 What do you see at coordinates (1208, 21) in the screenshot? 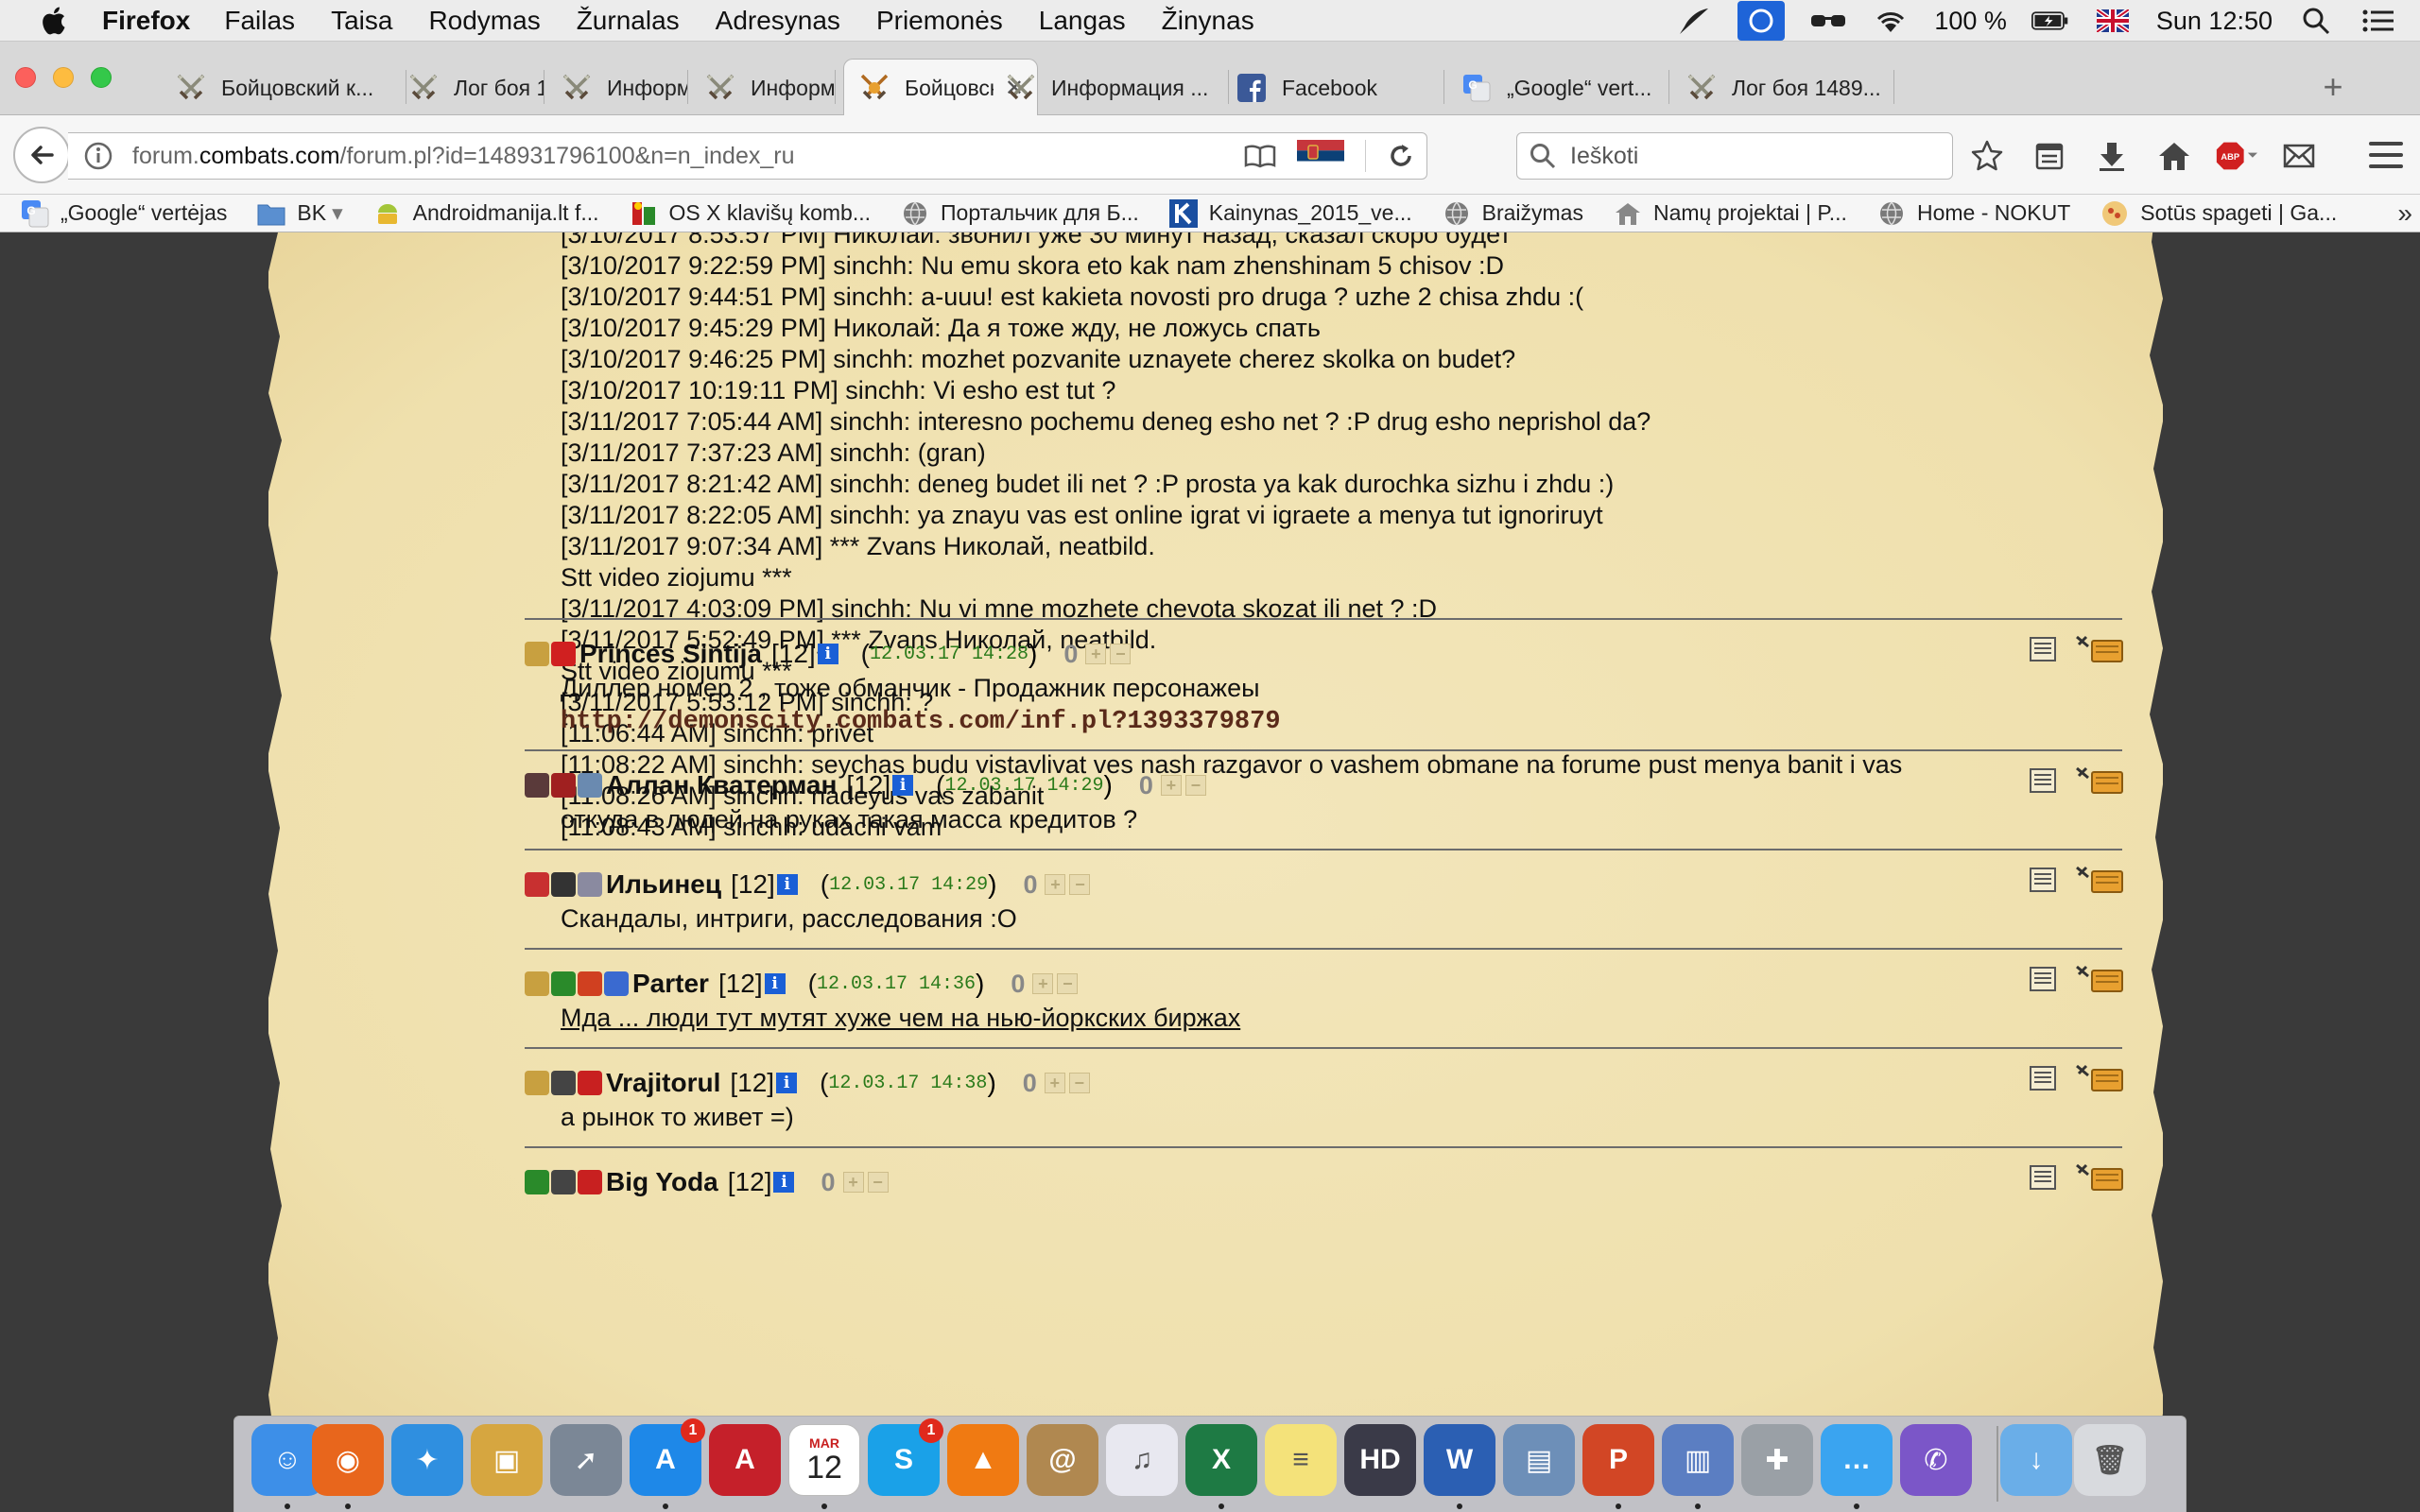
I see `menu-zinynas: Žinynas` at bounding box center [1208, 21].